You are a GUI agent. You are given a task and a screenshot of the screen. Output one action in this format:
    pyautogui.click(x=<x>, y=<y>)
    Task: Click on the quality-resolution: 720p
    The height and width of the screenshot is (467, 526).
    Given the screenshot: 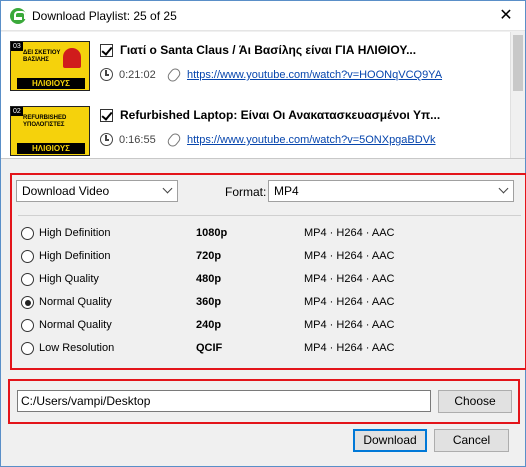 What is the action you would take?
    pyautogui.click(x=209, y=256)
    